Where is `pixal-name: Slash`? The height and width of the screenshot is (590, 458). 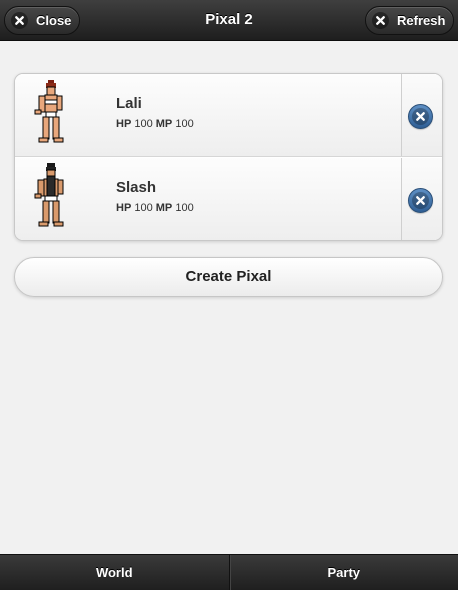
pixal-name: Slash is located at coordinates (136, 187).